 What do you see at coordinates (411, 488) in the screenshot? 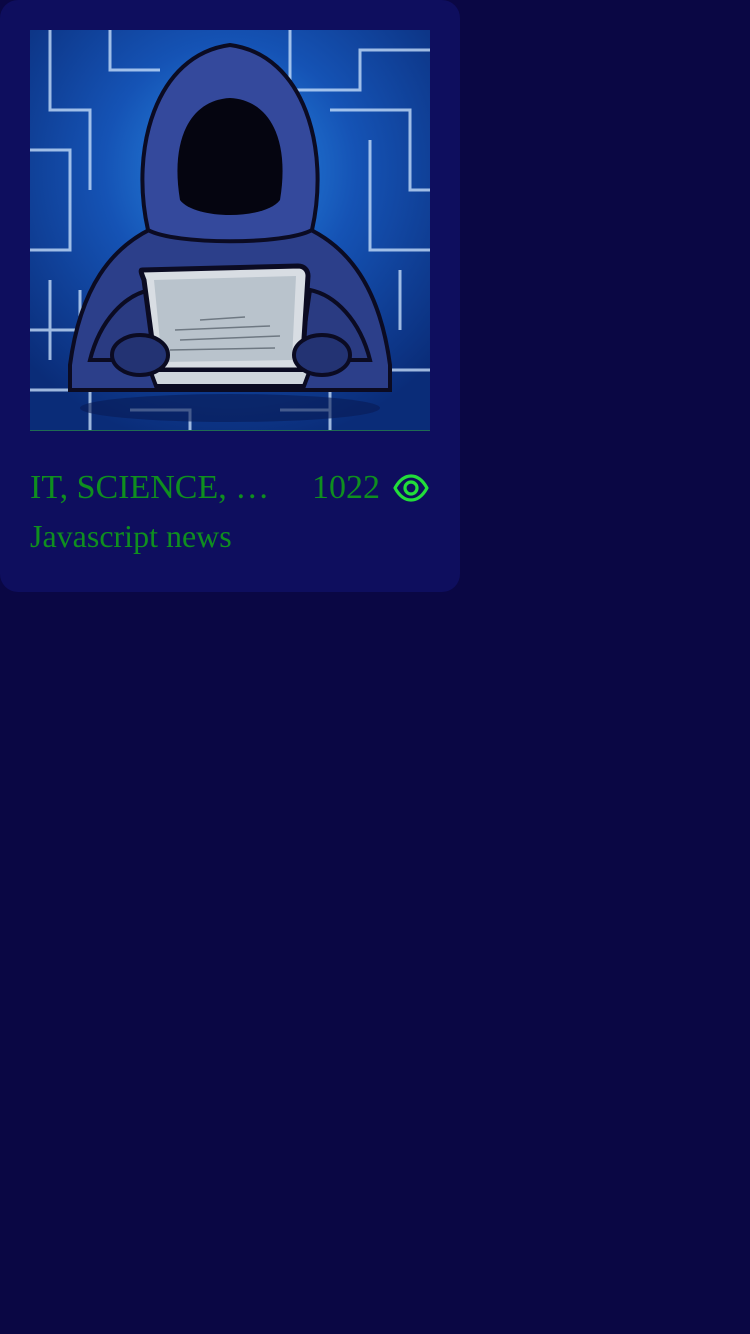
I see `eye-icon` at bounding box center [411, 488].